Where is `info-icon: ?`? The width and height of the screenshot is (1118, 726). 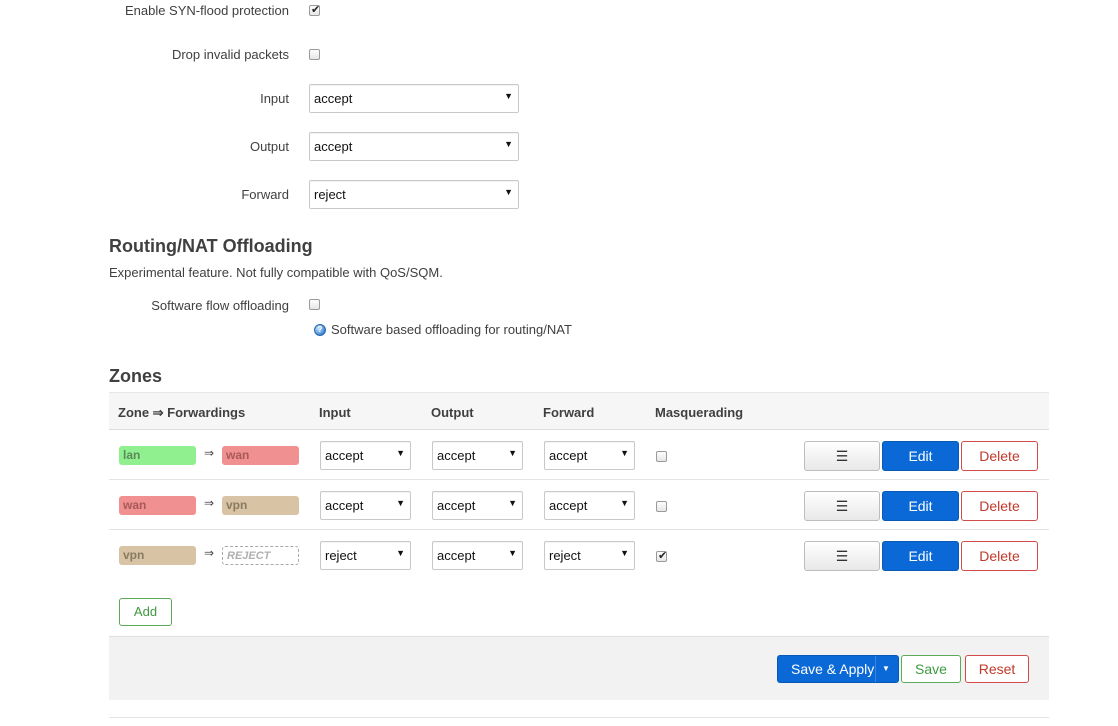 info-icon: ? is located at coordinates (320, 330).